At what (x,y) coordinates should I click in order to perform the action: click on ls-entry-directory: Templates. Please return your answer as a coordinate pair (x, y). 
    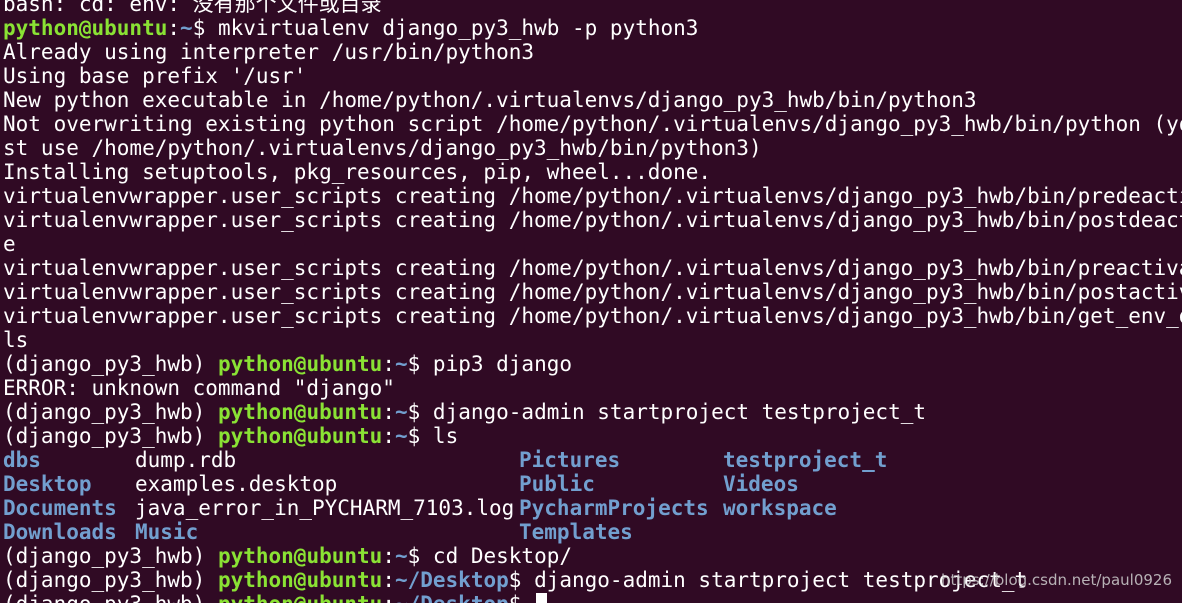
    Looking at the image, I should click on (576, 532).